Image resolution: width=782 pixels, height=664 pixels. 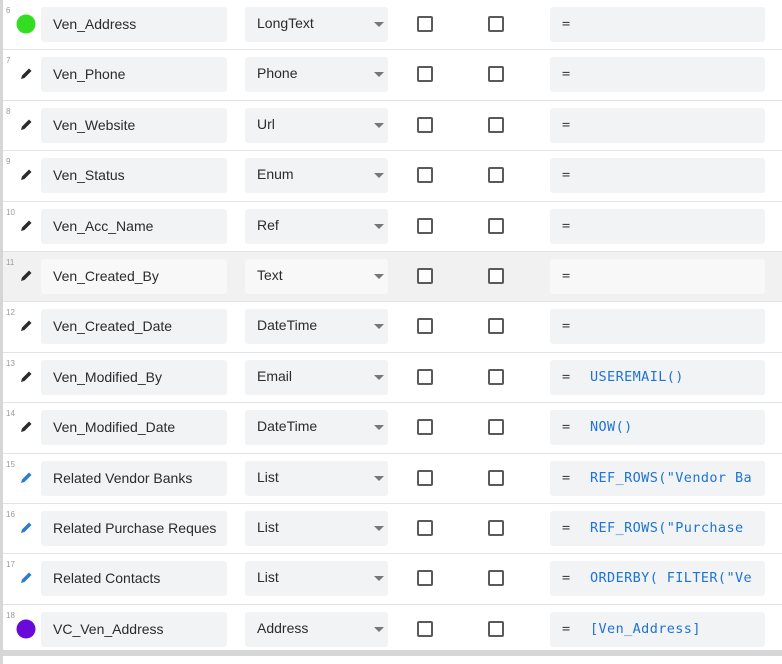 I want to click on column-name-field: Related Vendor Banks, so click(x=134, y=478).